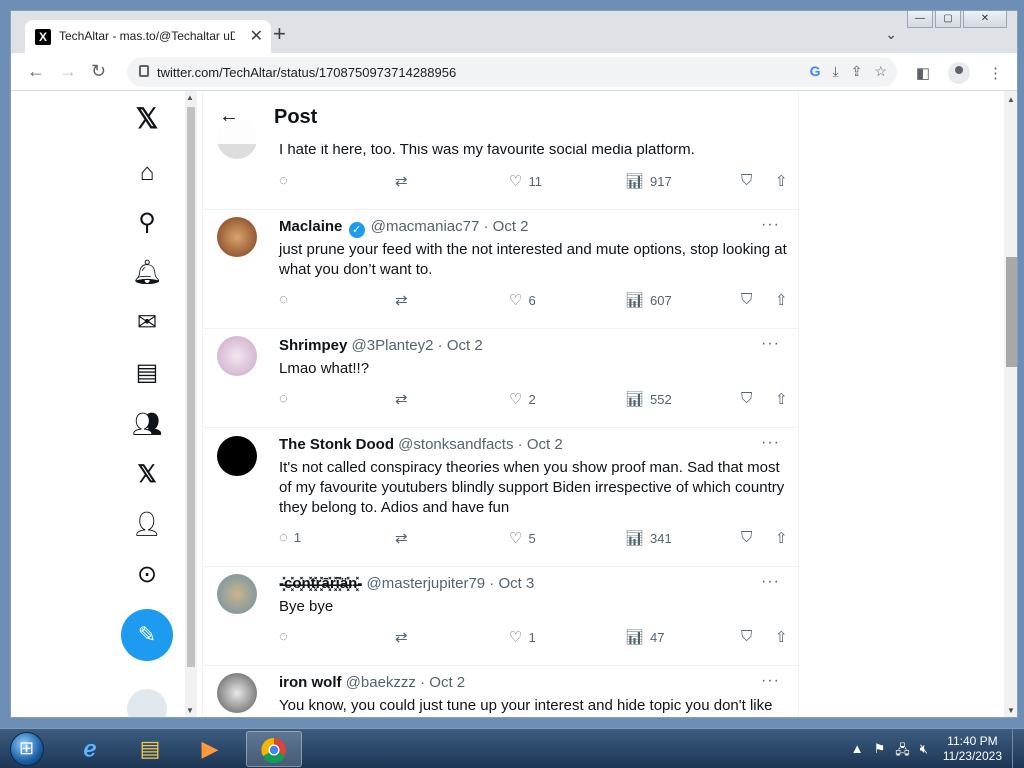 The height and width of the screenshot is (768, 1024). Describe the element at coordinates (147, 575) in the screenshot. I see `more-circle-icon: ⊙` at that location.